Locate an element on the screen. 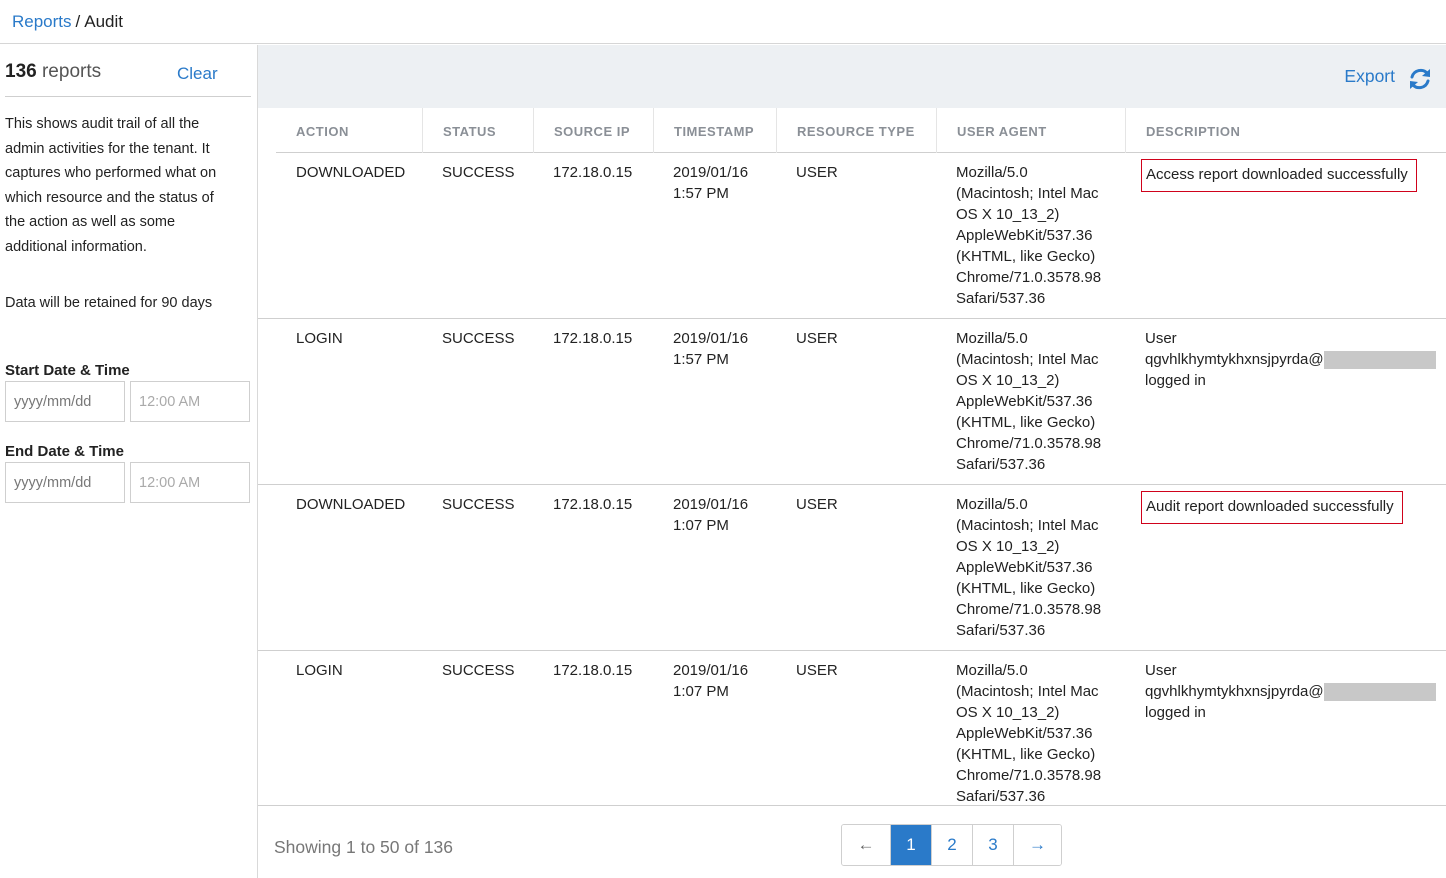 This screenshot has width=1446, height=878. description-email: qgvhlkhymtykhxnsjpyrda@ is located at coordinates (1234, 359).